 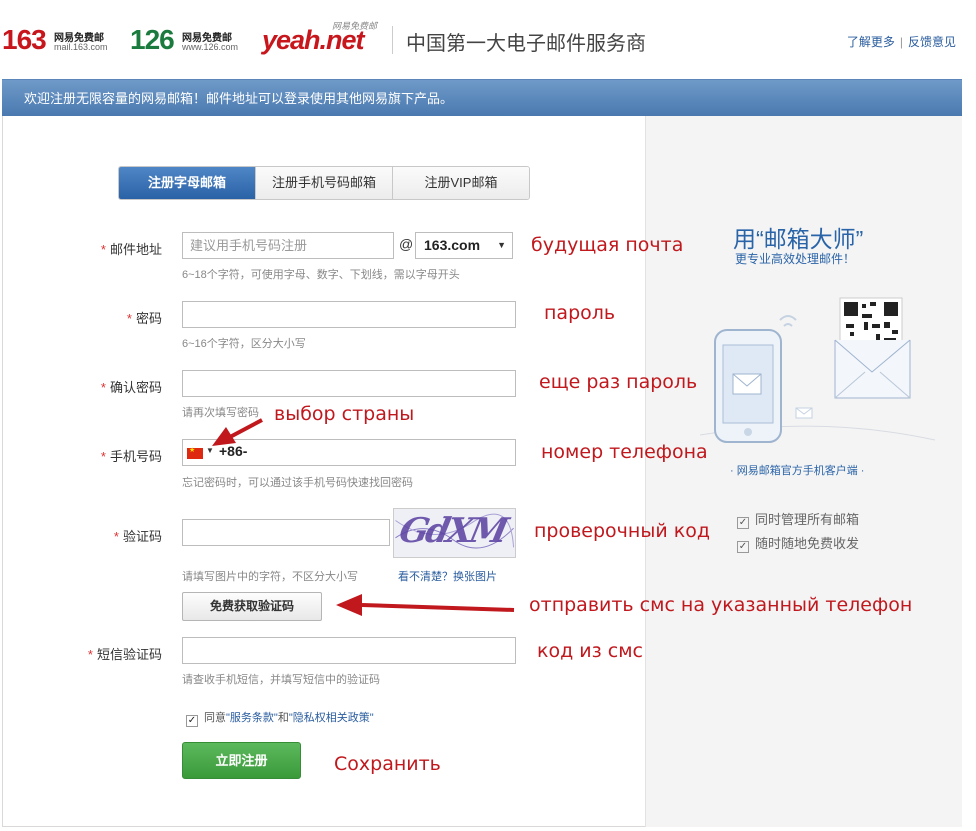 I want to click on sms-hint: 请查收手机短信，并填写短信中的验证码, so click(x=281, y=680).